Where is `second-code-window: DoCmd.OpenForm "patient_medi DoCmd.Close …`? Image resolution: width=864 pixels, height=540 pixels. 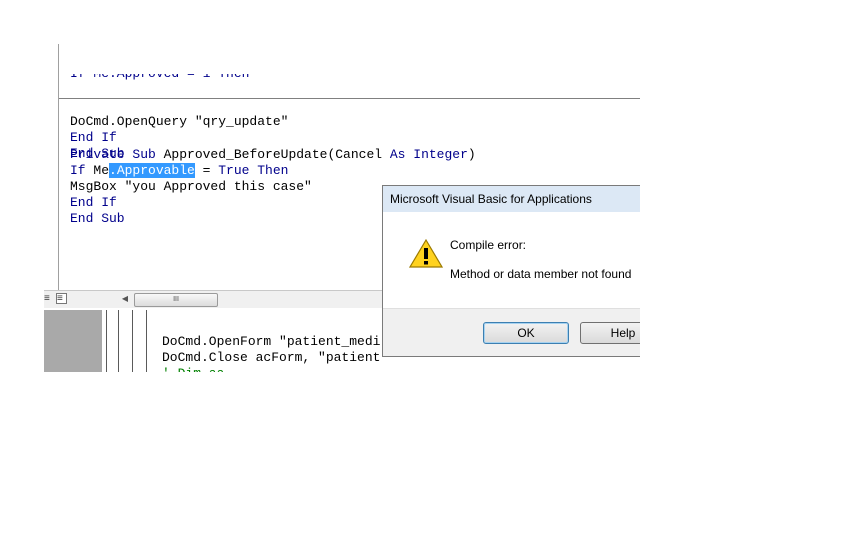 second-code-window: DoCmd.OpenForm "patient_medi DoCmd.Close … is located at coordinates (214, 341).